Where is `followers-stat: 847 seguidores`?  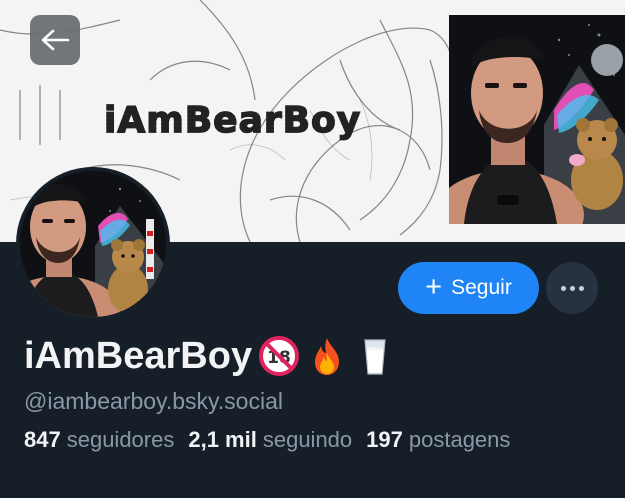
followers-stat: 847 seguidores is located at coordinates (99, 440).